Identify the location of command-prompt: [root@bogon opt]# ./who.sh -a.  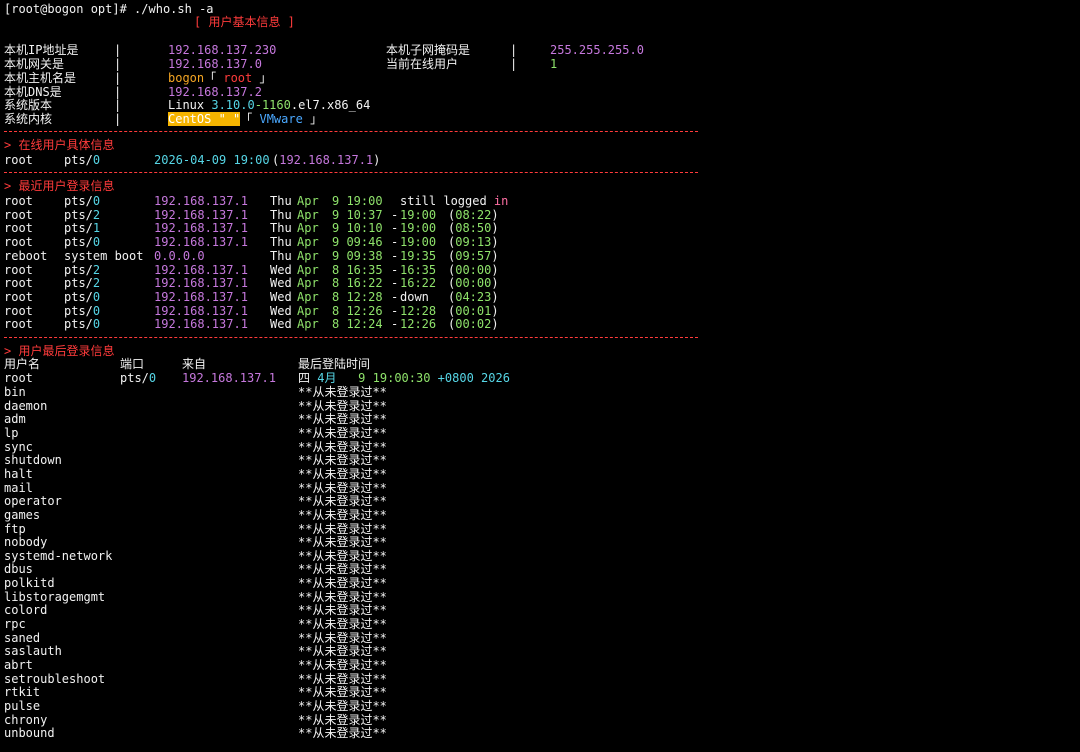
(109, 9).